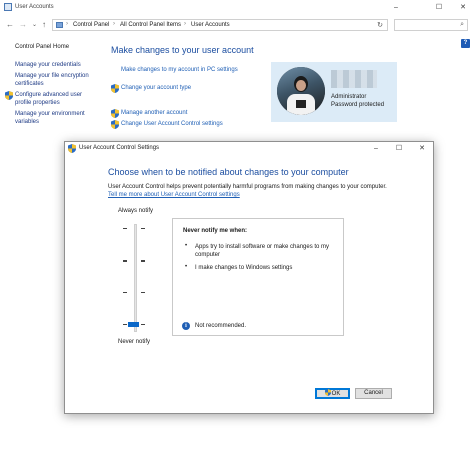 Image resolution: width=474 pixels, height=449 pixels. Describe the element at coordinates (301, 91) in the screenshot. I see `avatar` at that location.